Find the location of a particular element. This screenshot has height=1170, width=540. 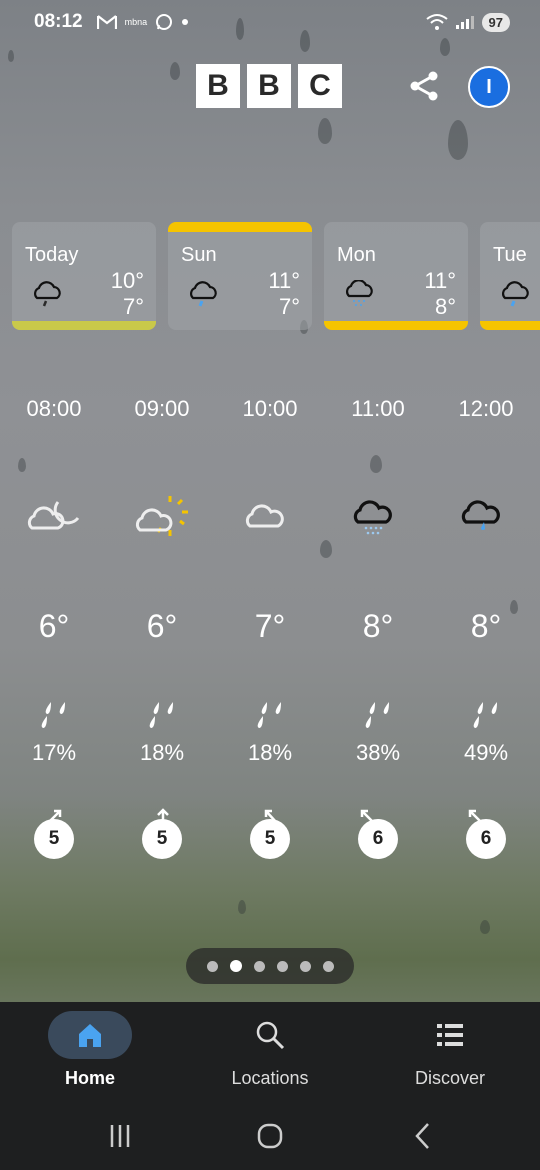

bbc-logo: B B C is located at coordinates (269, 86).